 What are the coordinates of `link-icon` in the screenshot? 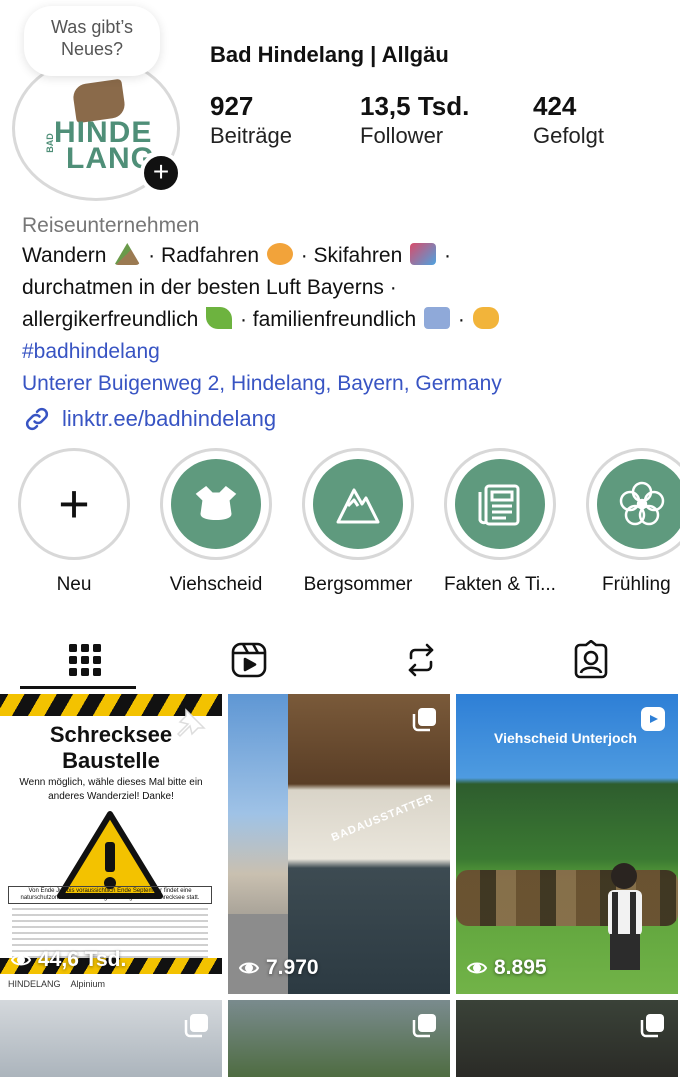 It's located at (37, 419).